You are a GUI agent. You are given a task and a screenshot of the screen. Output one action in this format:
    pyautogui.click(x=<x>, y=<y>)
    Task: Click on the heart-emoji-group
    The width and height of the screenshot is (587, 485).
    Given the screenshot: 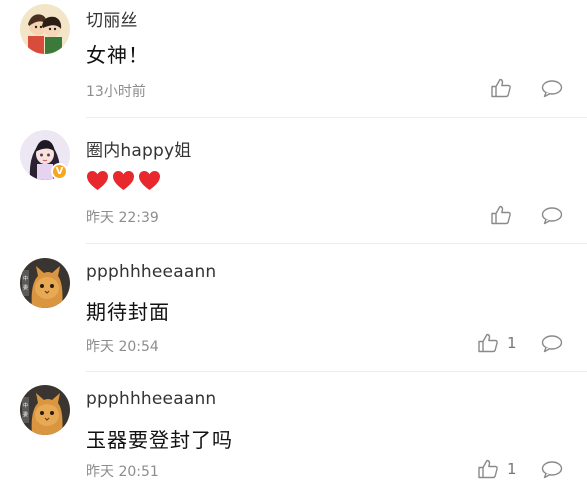 What is the action you would take?
    pyautogui.click(x=123, y=180)
    